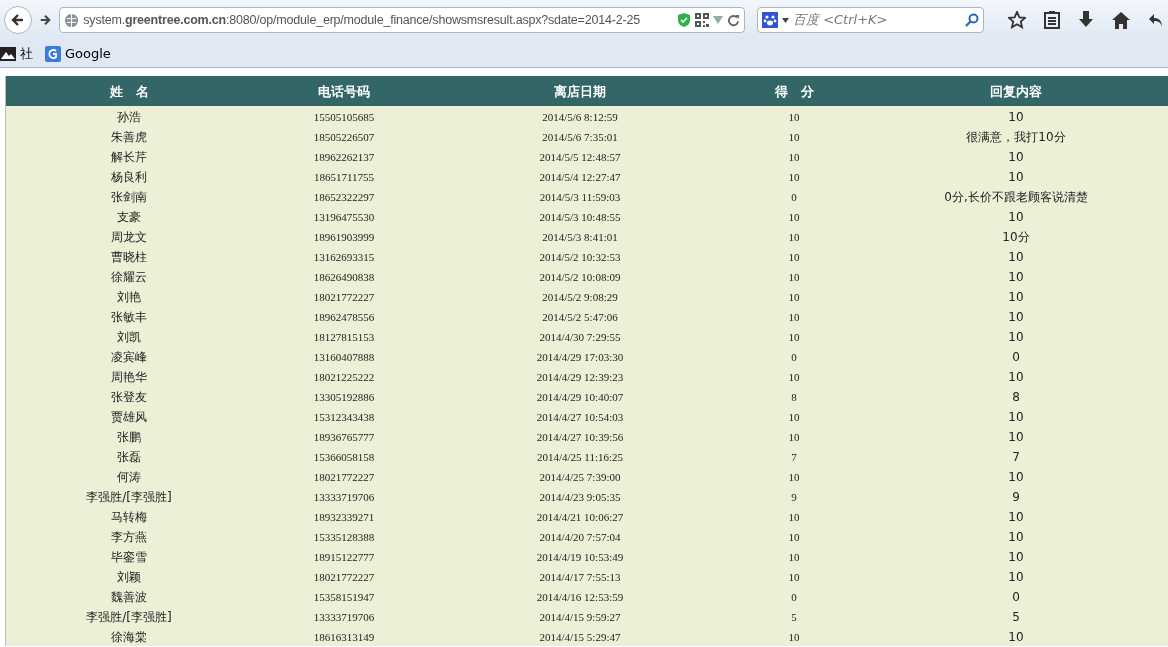 This screenshot has width=1168, height=647. What do you see at coordinates (344, 557) in the screenshot?
I see `table-cell: 18915122777` at bounding box center [344, 557].